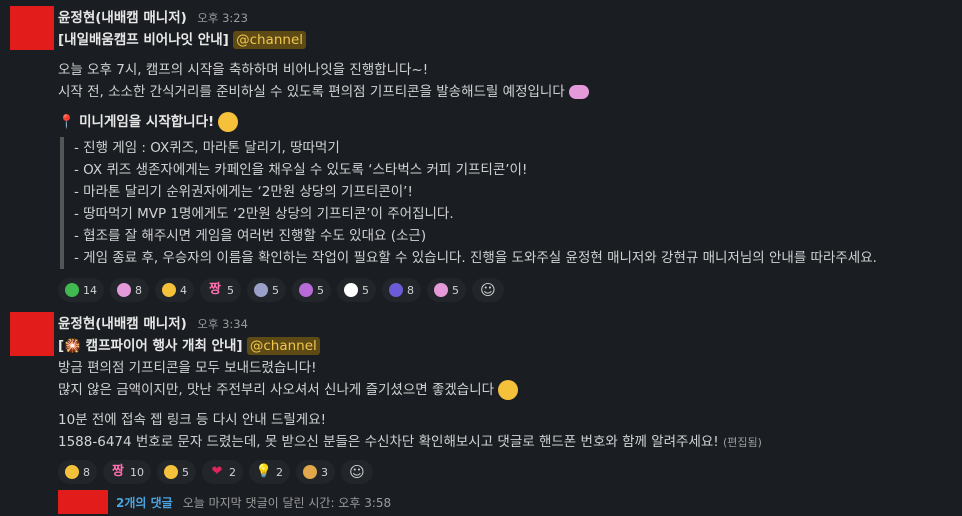  I want to click on reaction-chip: 💡 2, so click(269, 472).